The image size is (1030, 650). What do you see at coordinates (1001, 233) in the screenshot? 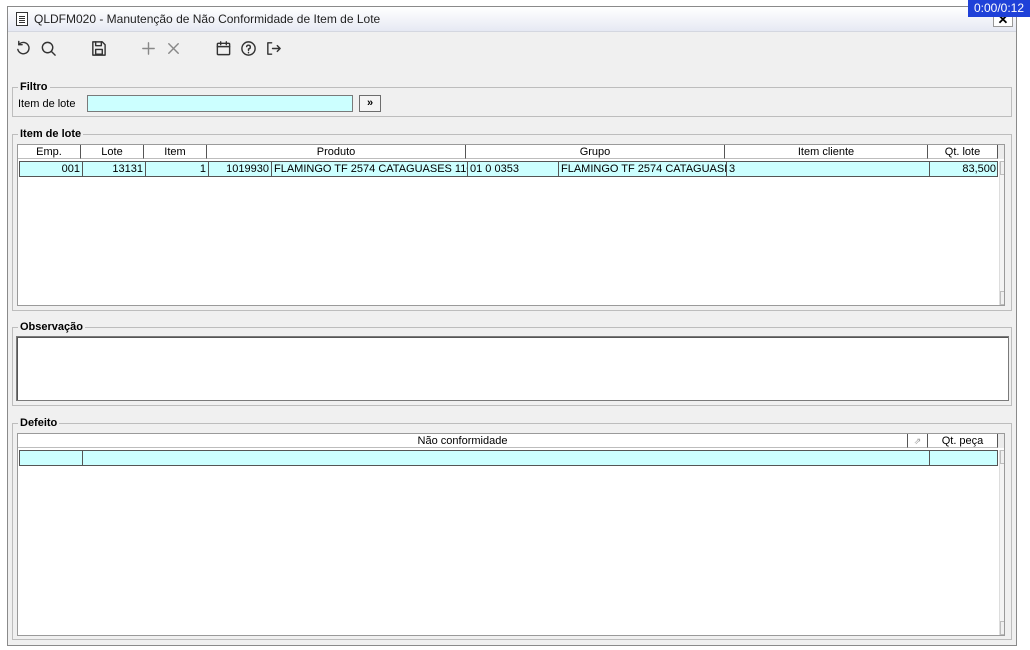
I see `item-lote-scrollbar: ▲ ▼` at bounding box center [1001, 233].